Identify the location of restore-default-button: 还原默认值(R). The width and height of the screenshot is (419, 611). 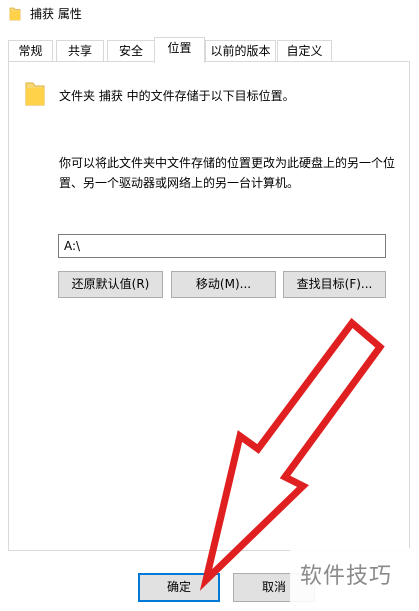
(110, 284).